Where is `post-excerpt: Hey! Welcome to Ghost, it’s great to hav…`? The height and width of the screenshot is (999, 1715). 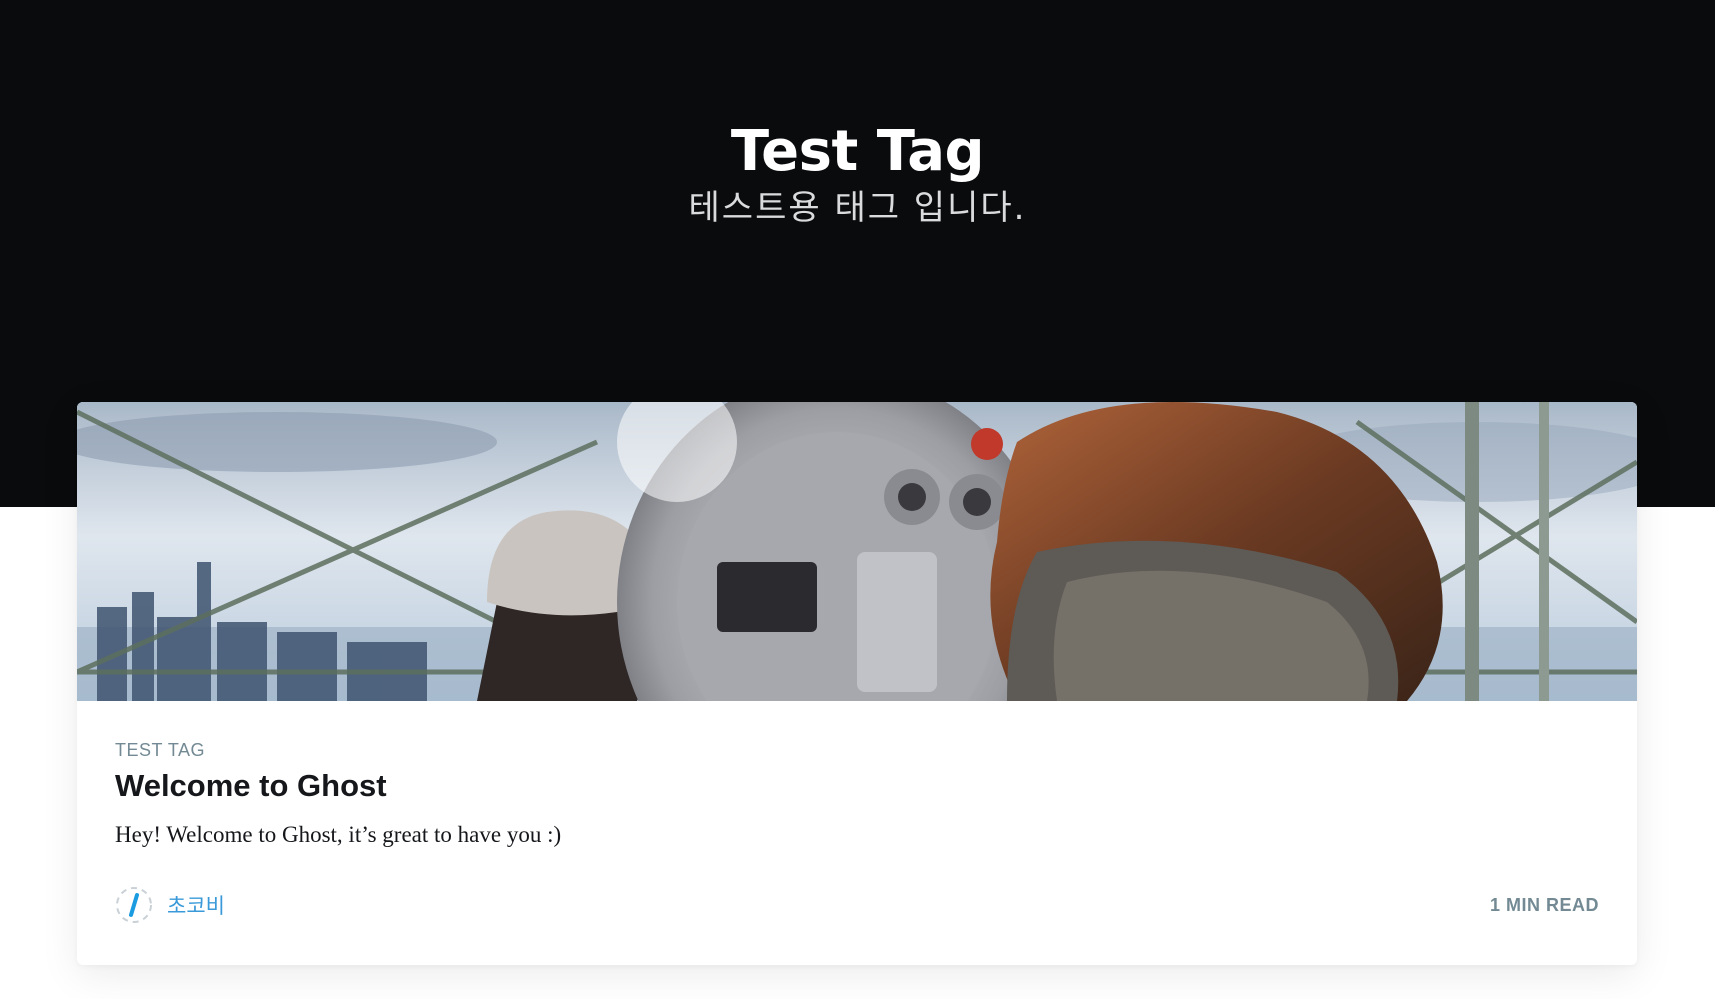 post-excerpt: Hey! Welcome to Ghost, it’s great to hav… is located at coordinates (338, 835).